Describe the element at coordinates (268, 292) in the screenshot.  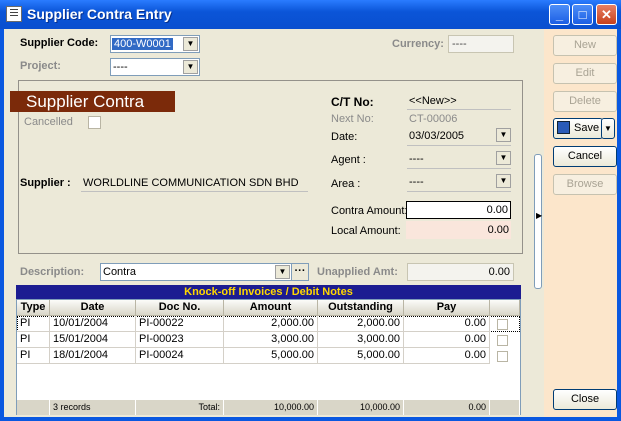
I see `grid-title: Knock-off Invoices / Debit Notes` at that location.